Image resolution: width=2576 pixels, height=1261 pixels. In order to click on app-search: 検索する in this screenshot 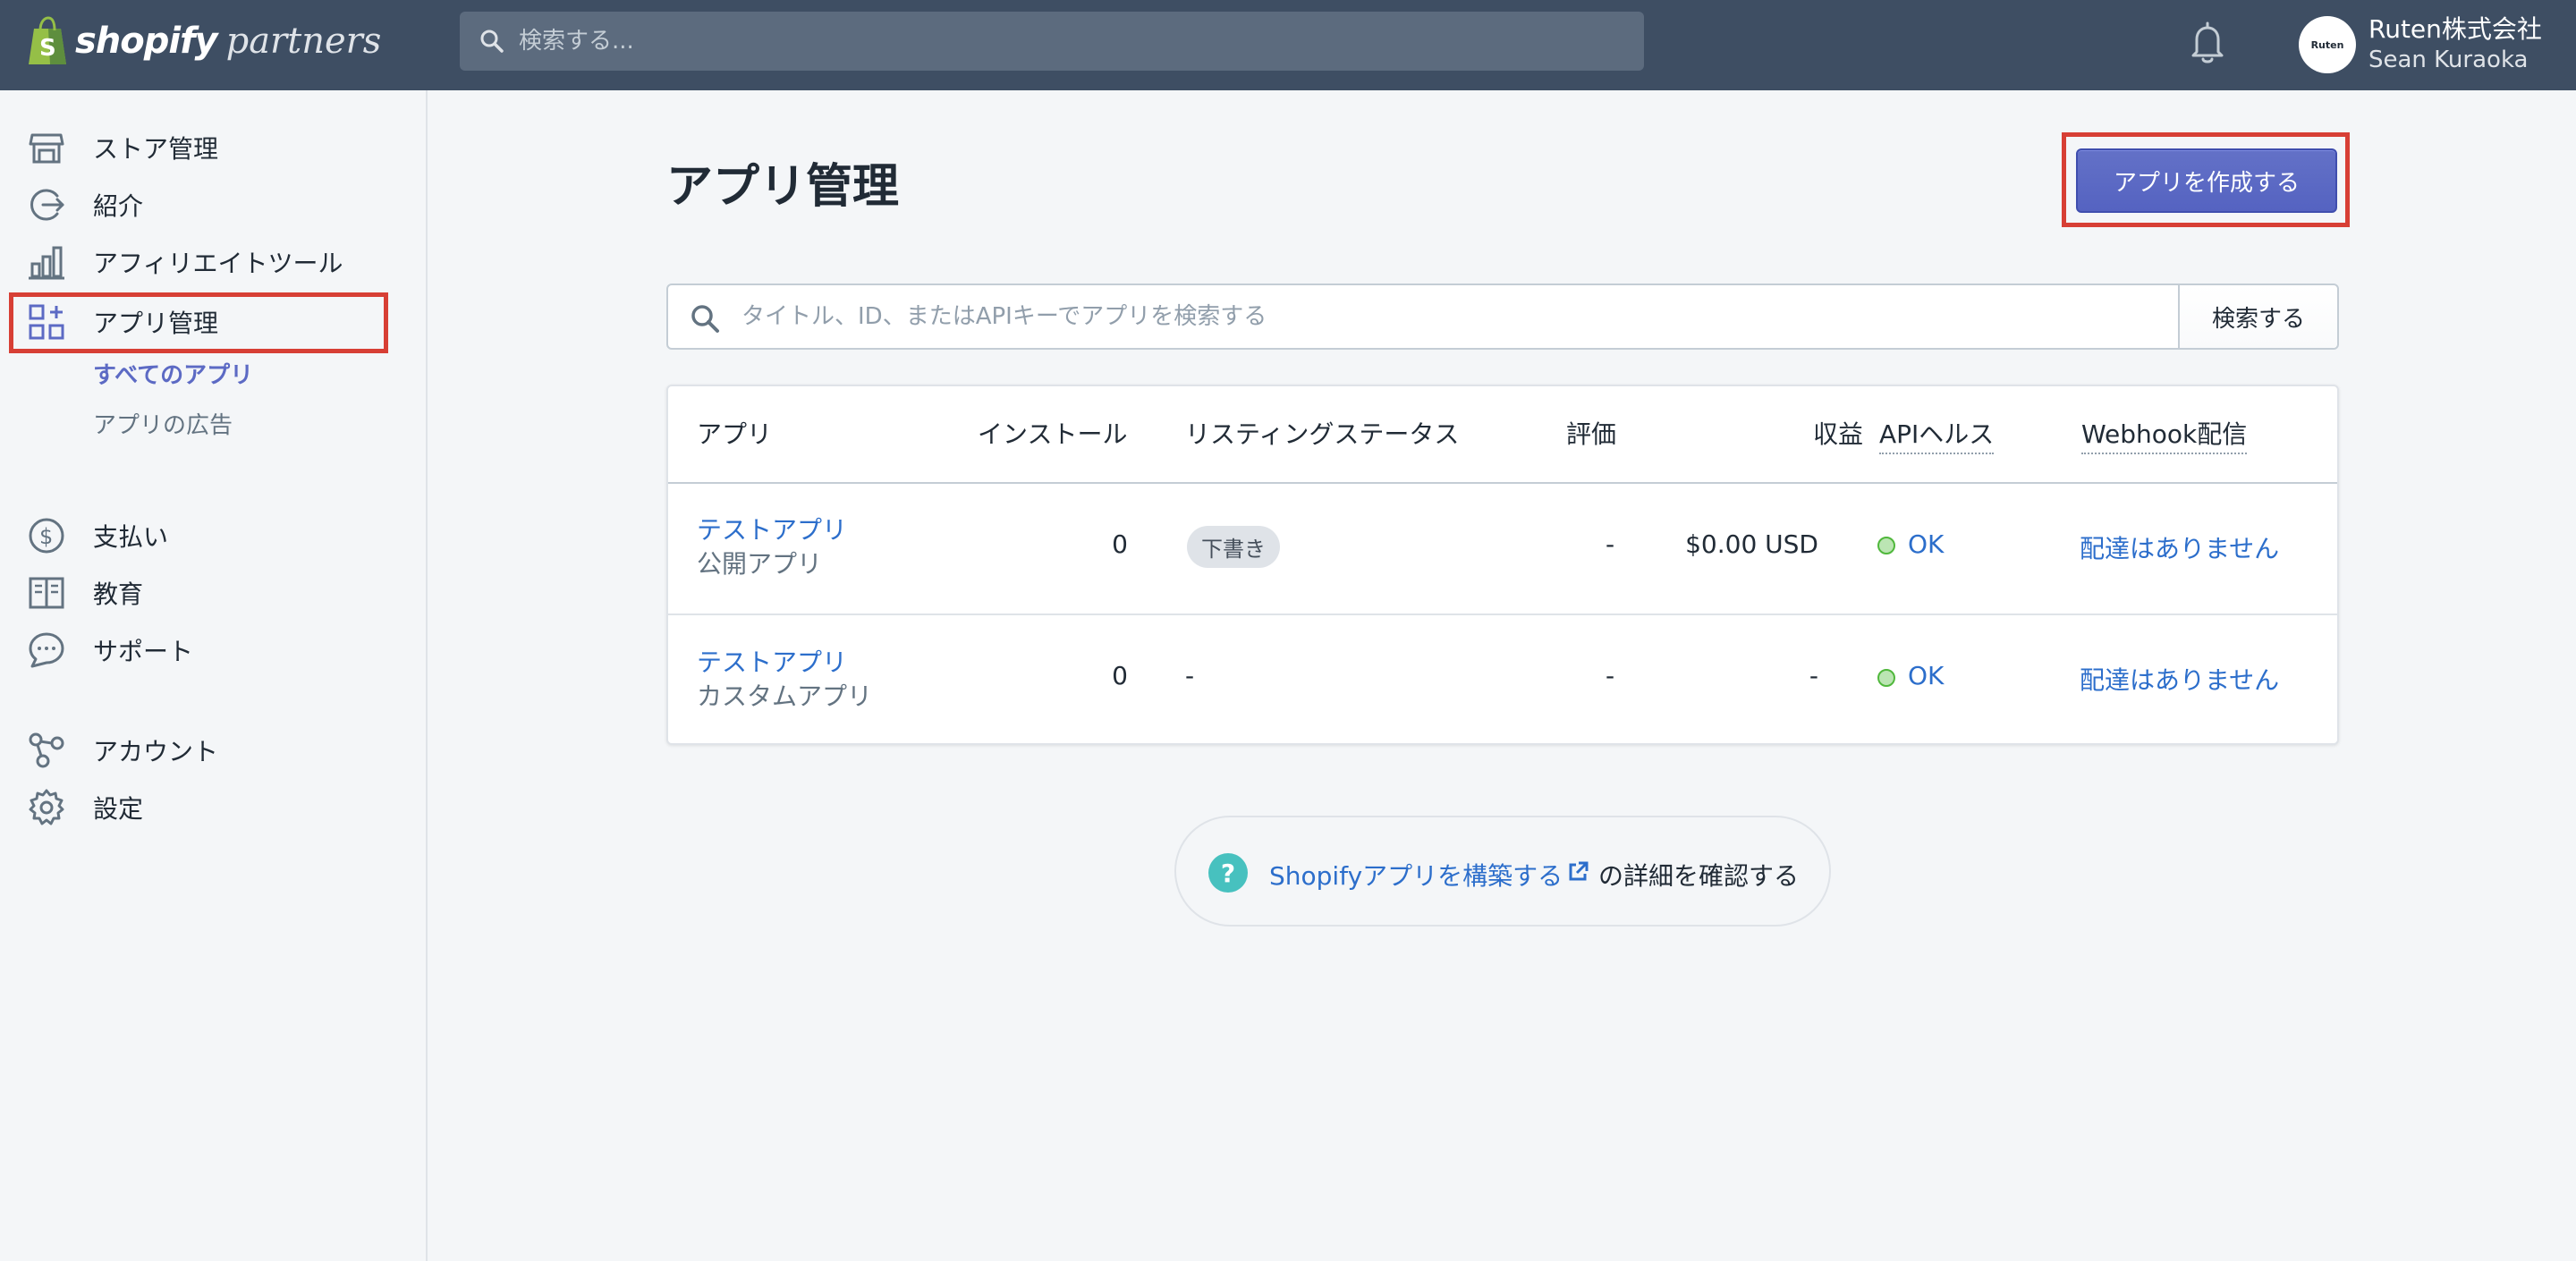, I will do `click(1502, 317)`.